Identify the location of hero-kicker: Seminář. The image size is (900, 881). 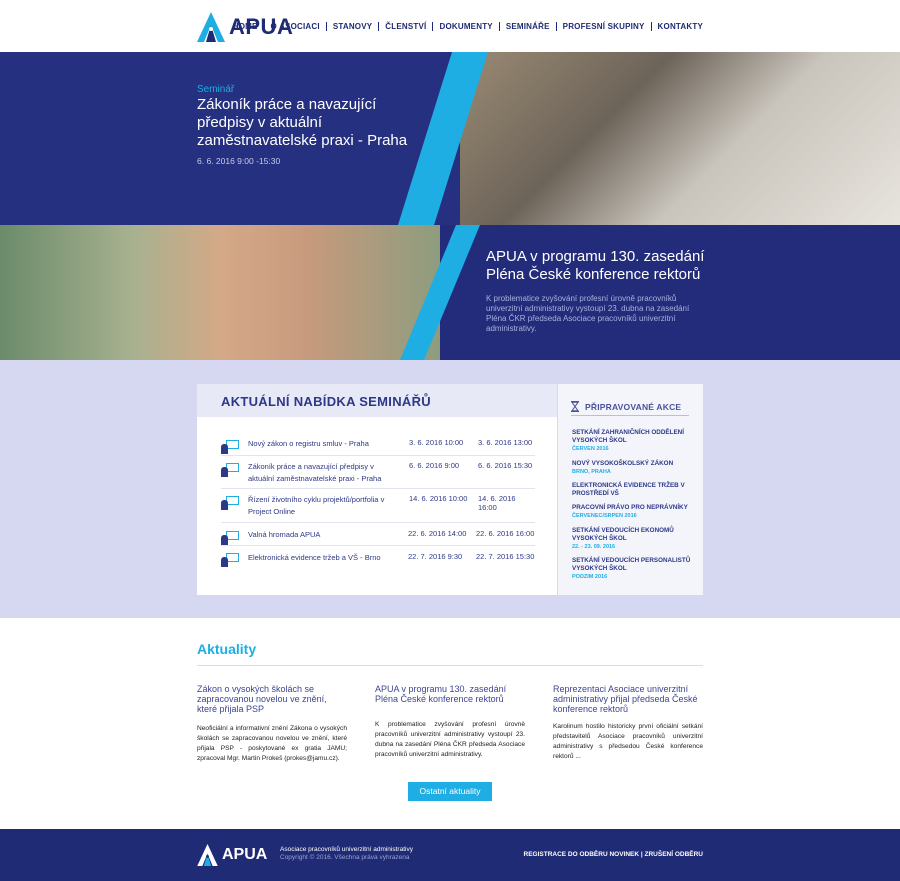
(216, 89).